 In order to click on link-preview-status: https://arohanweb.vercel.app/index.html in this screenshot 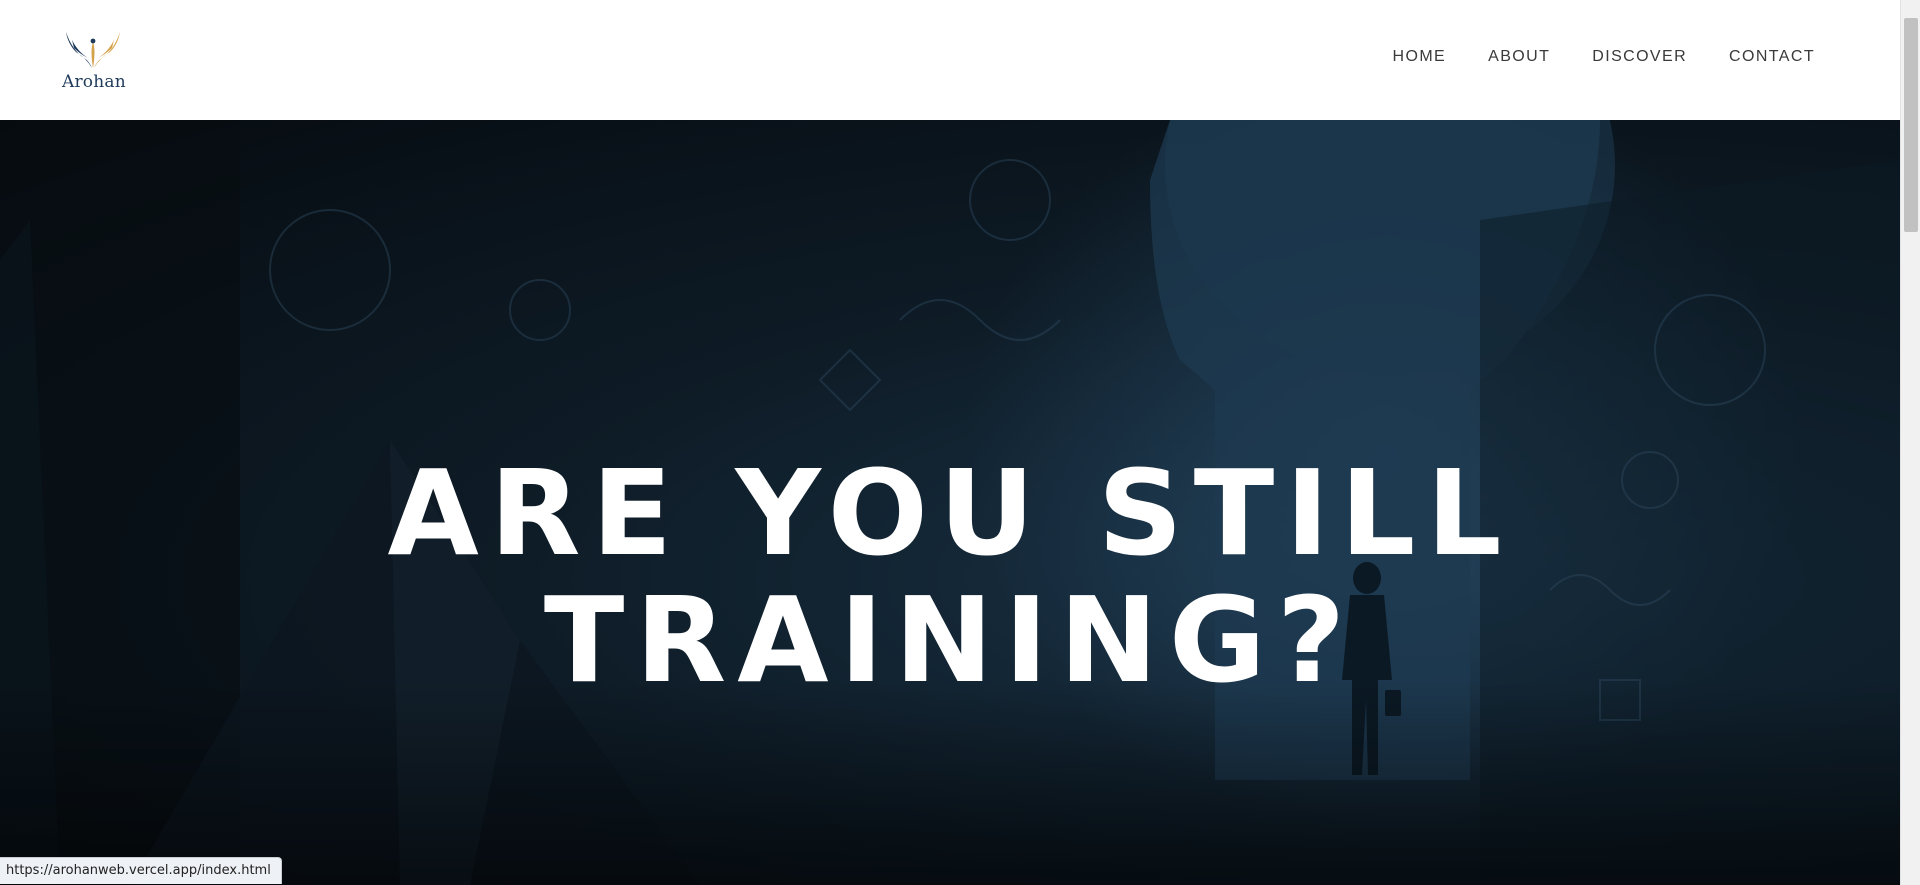, I will do `click(141, 870)`.